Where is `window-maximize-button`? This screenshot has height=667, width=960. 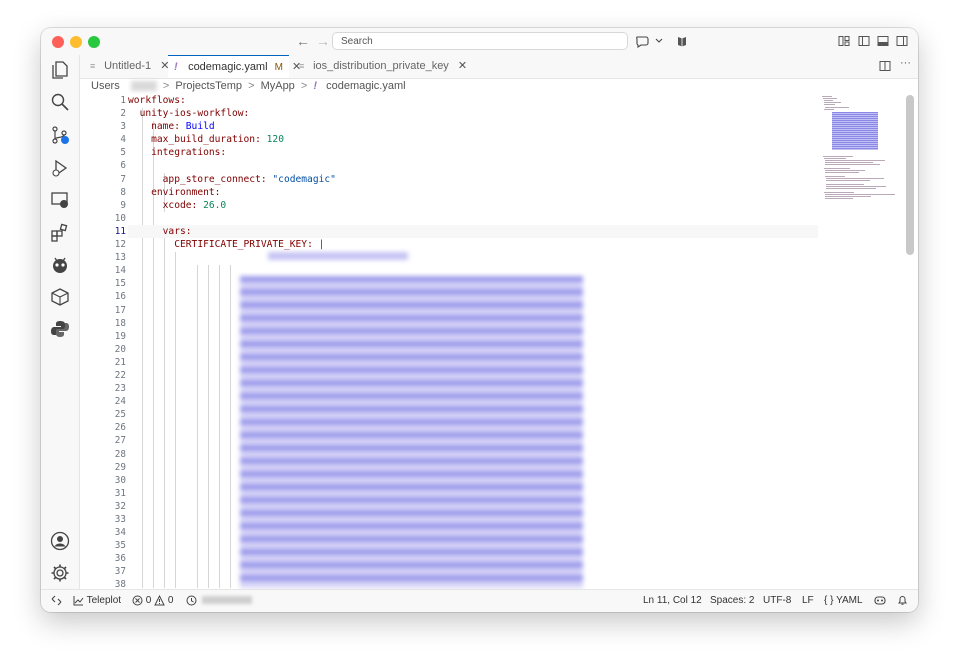 window-maximize-button is located at coordinates (94, 42).